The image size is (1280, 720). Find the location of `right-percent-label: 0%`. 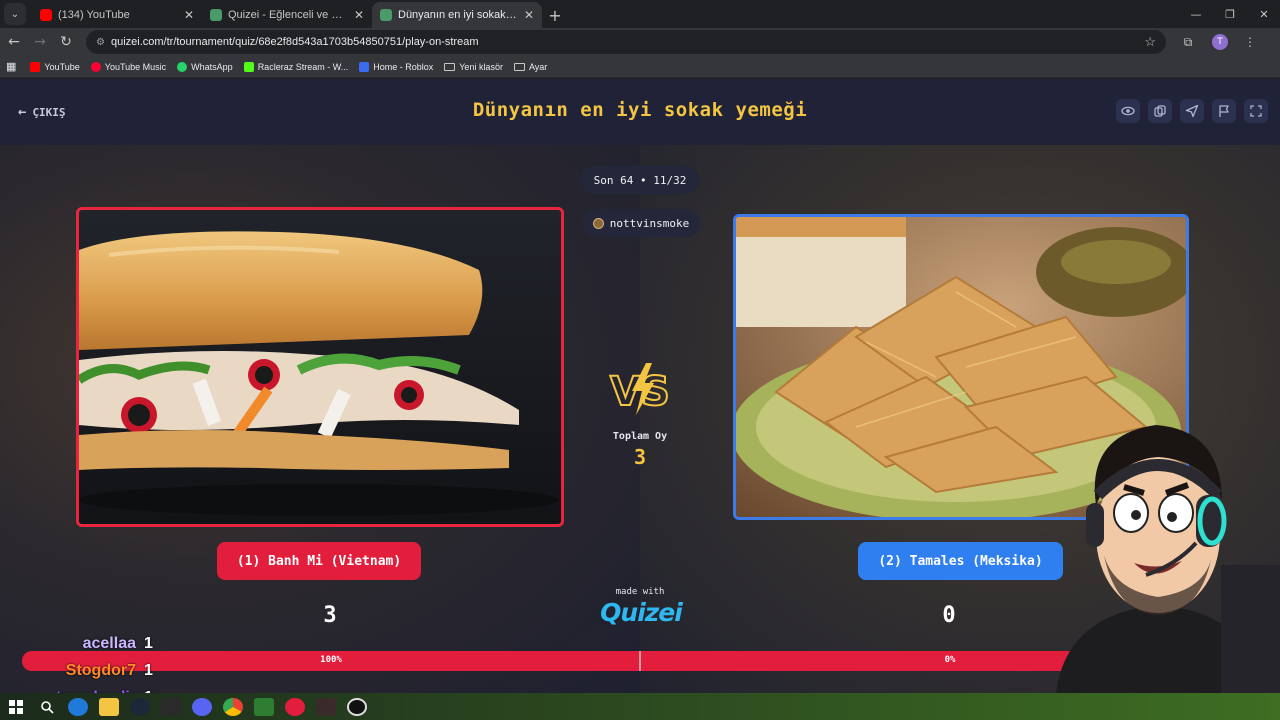

right-percent-label: 0% is located at coordinates (950, 660).